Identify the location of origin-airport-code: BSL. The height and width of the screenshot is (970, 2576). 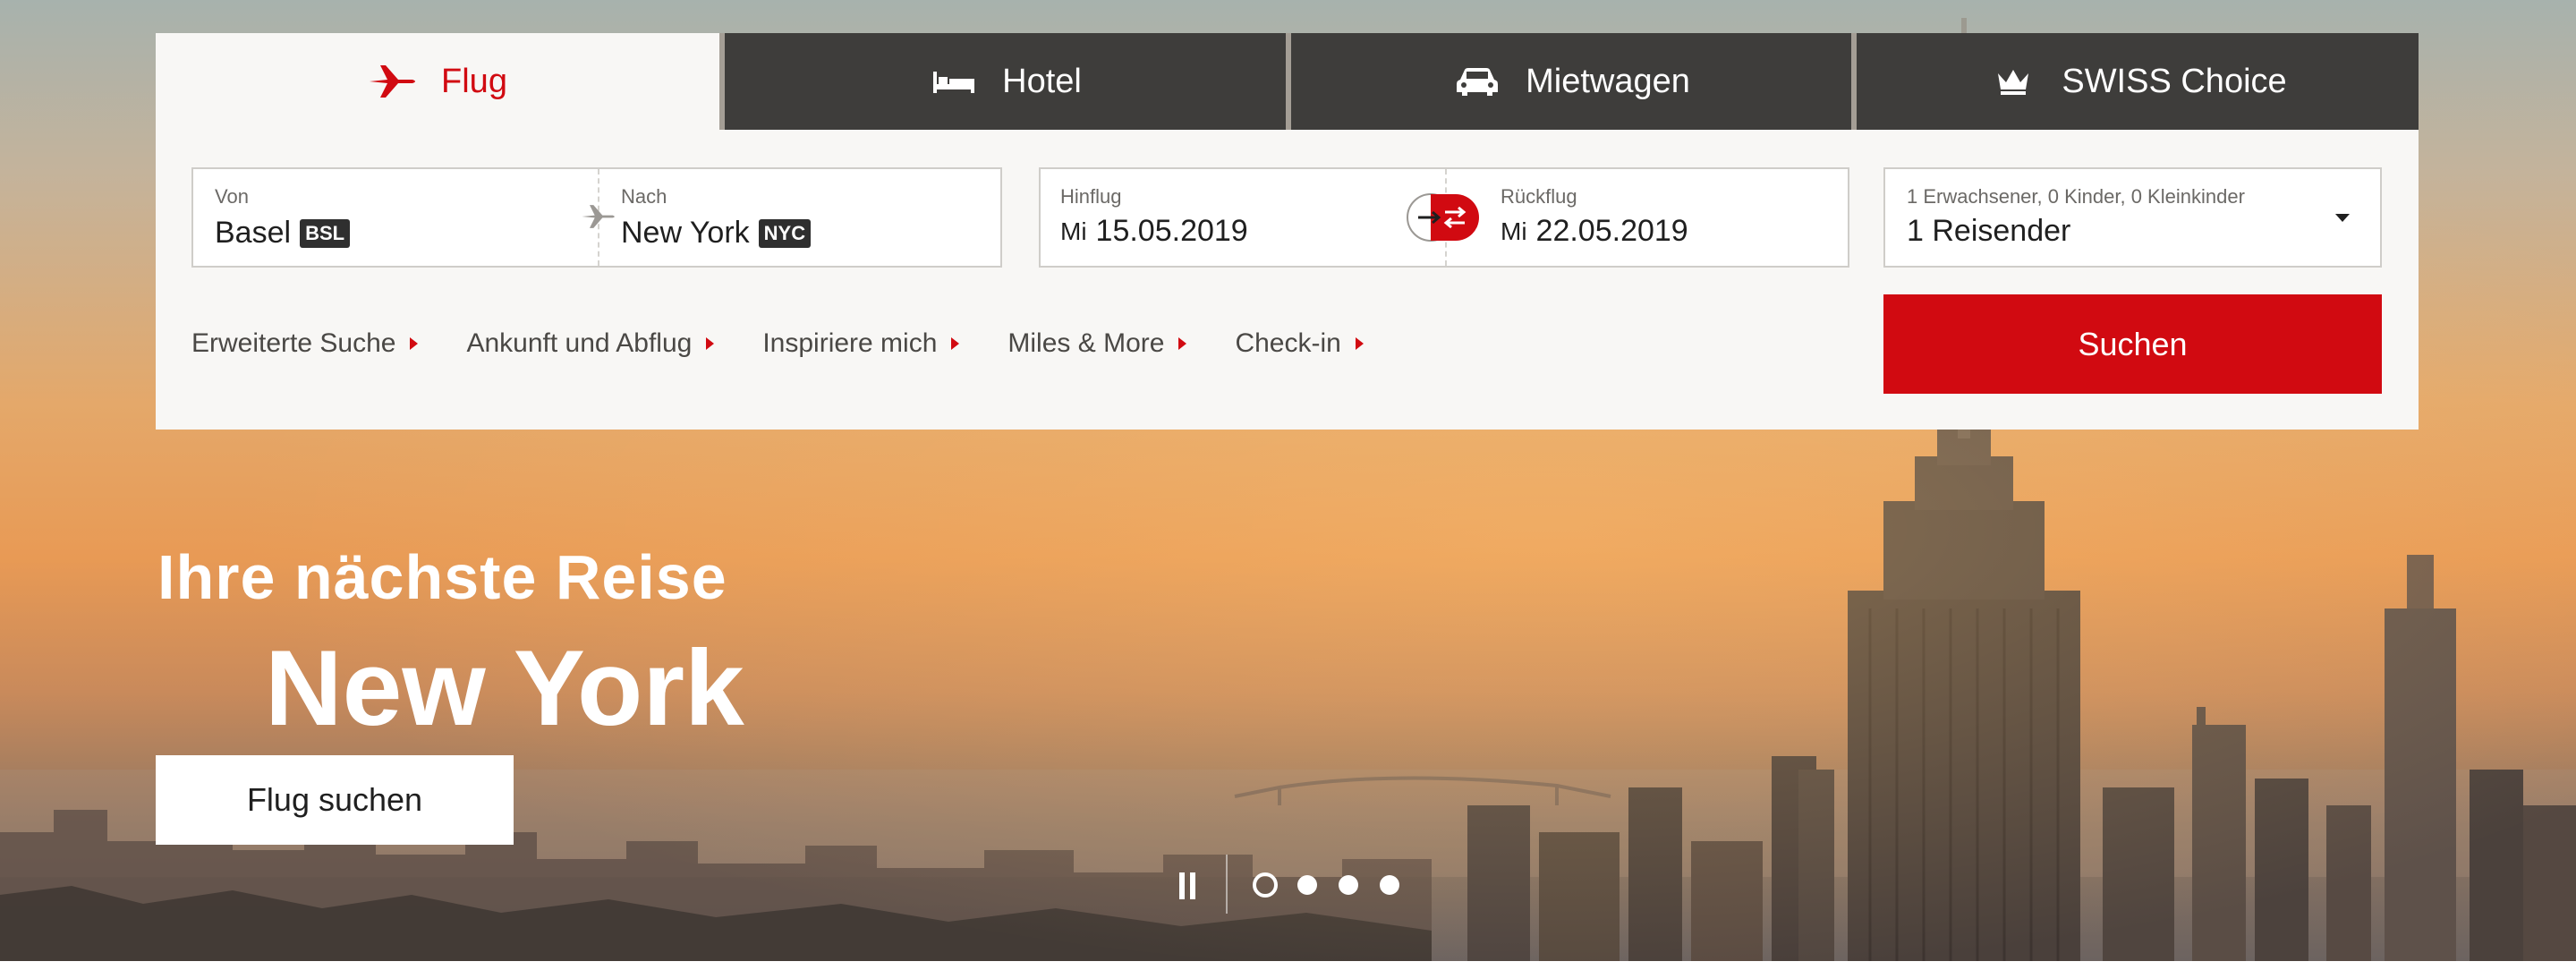
(325, 233).